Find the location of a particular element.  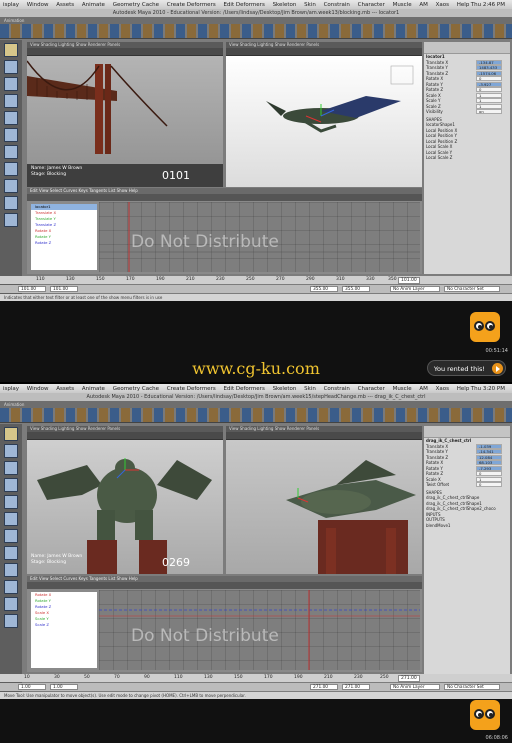

range-start-field: 1.00 is located at coordinates (32, 687).